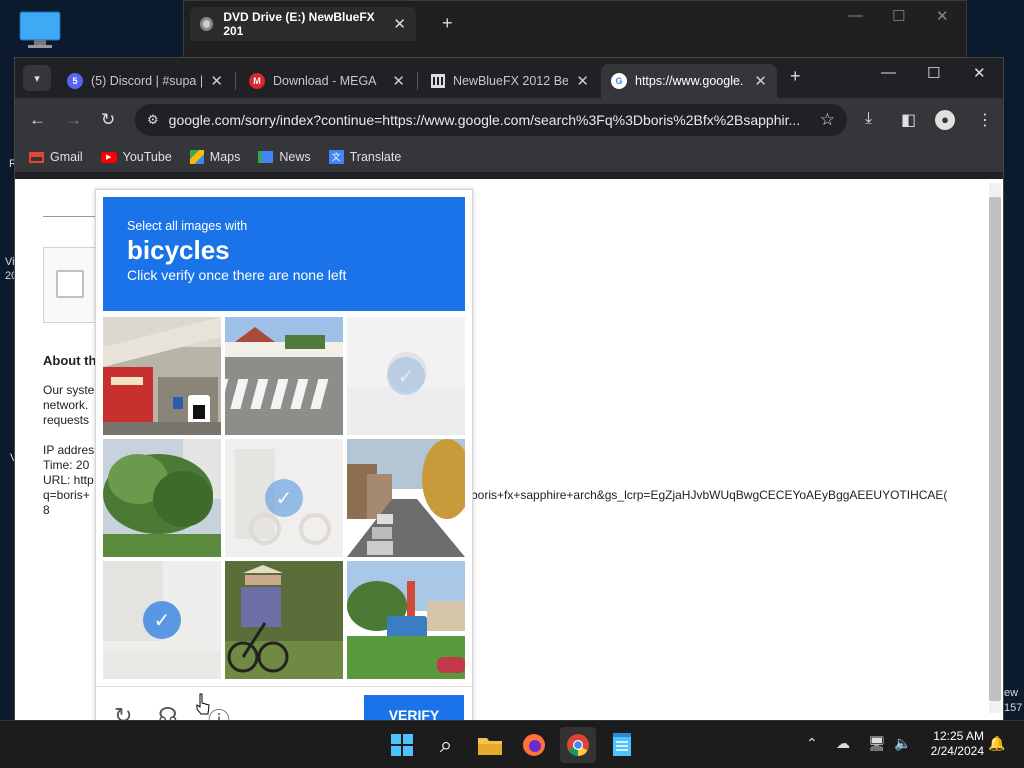  What do you see at coordinates (336, 157) in the screenshot?
I see `translate-icon: 文` at bounding box center [336, 157].